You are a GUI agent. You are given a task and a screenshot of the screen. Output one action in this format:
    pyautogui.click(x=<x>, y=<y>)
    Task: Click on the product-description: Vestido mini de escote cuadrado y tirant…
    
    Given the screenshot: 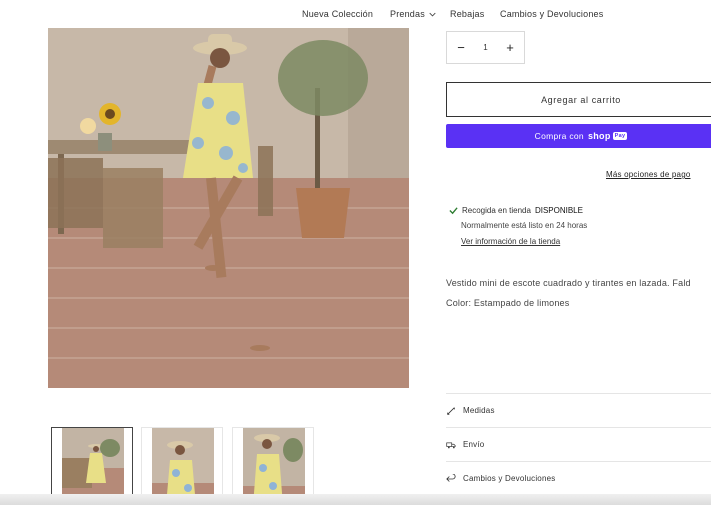 What is the action you would take?
    pyautogui.click(x=568, y=283)
    